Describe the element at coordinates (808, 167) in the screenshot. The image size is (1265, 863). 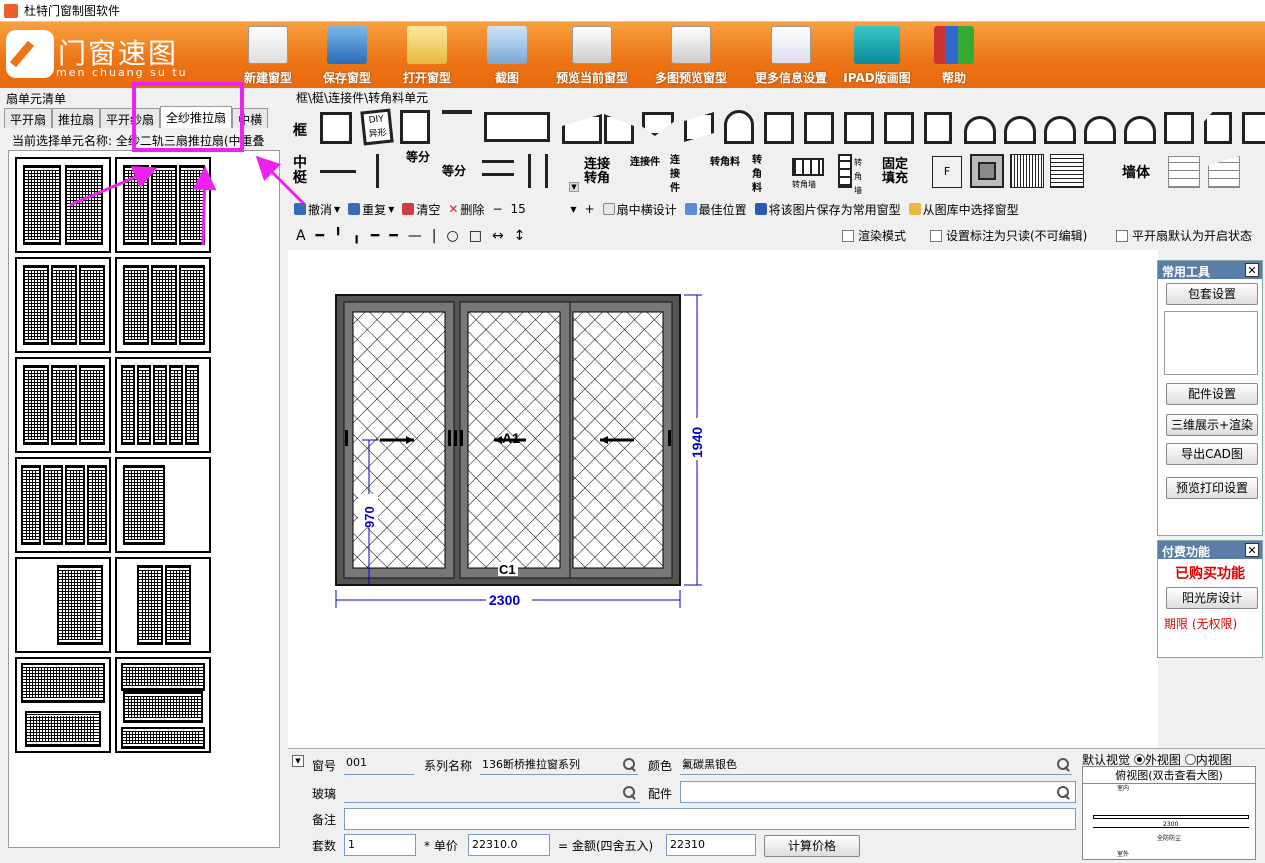
I see `corner-wall-h-icon` at that location.